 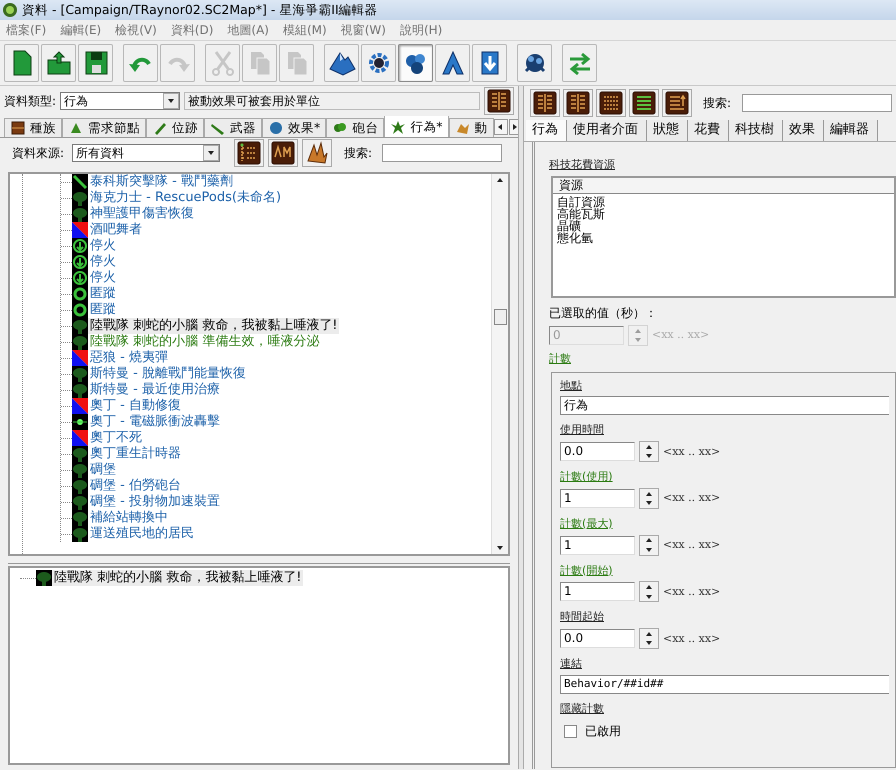 I want to click on tree-item: 海克力士 - RescuePods(未命名), so click(x=186, y=198).